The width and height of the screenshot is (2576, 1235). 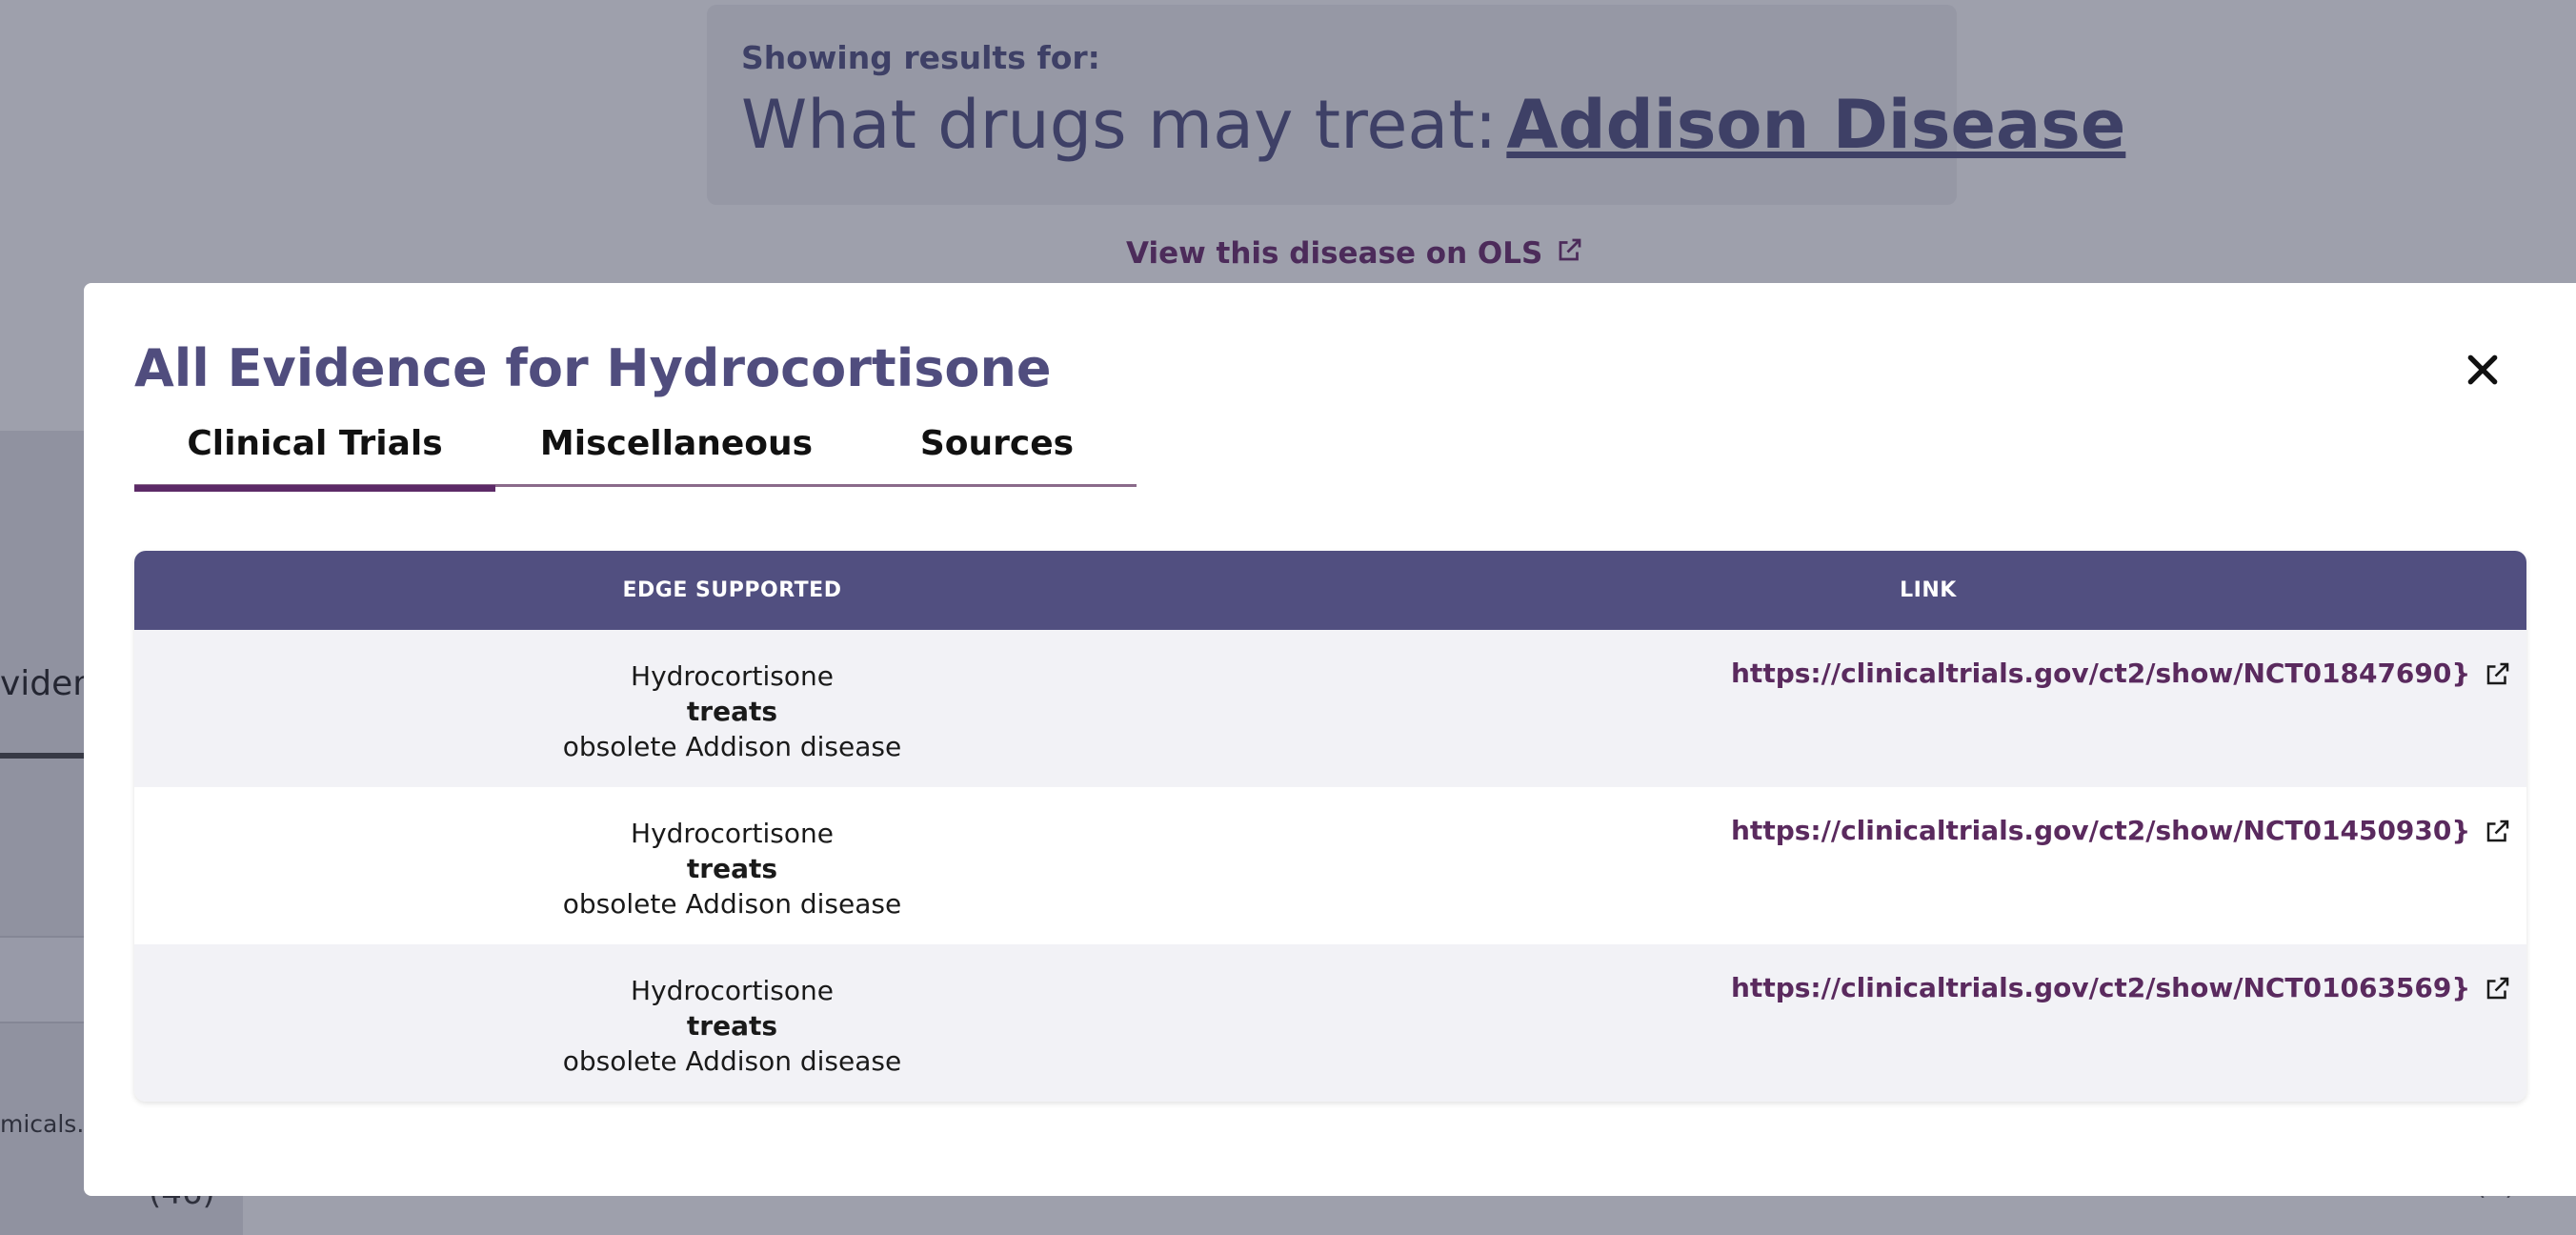 I want to click on column-header-edge-supported: EDGE SUPPORTED, so click(x=732, y=590).